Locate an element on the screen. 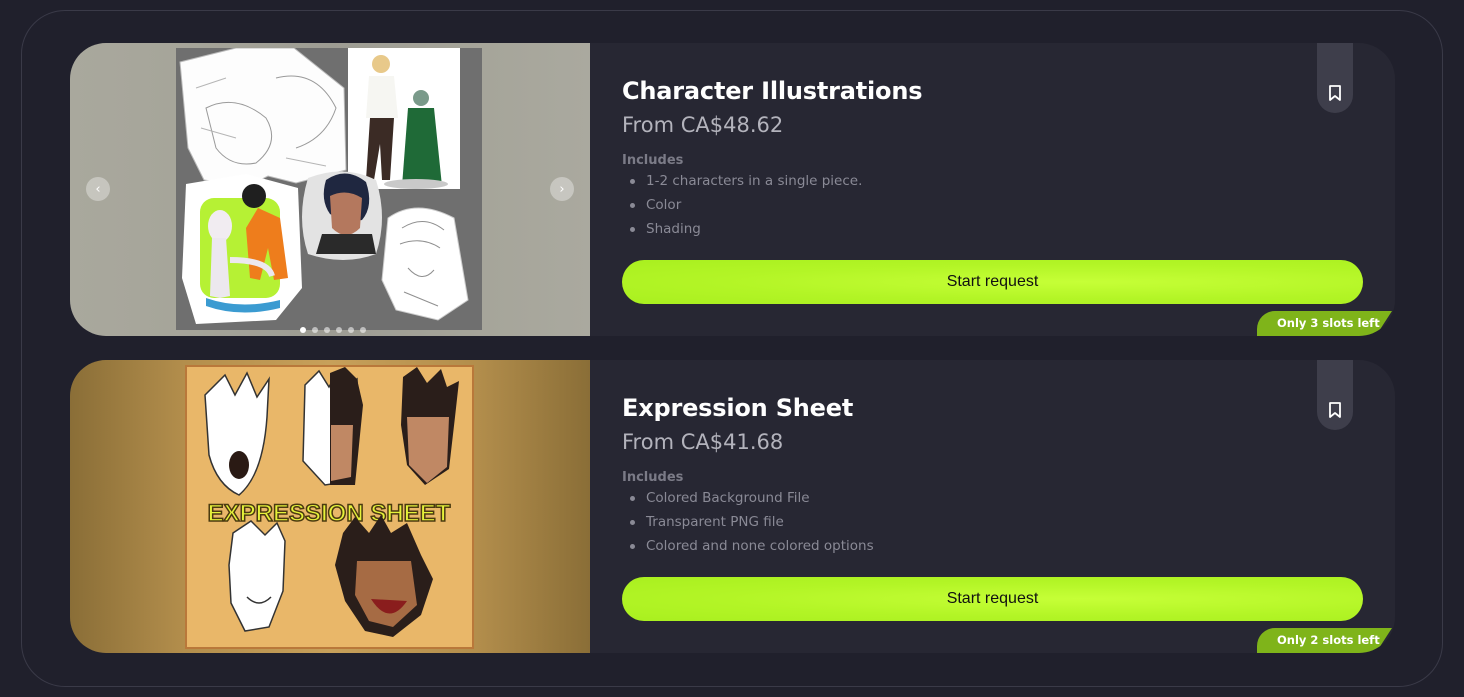 The image size is (1464, 697). chevron-left-icon: ‹ is located at coordinates (98, 189).